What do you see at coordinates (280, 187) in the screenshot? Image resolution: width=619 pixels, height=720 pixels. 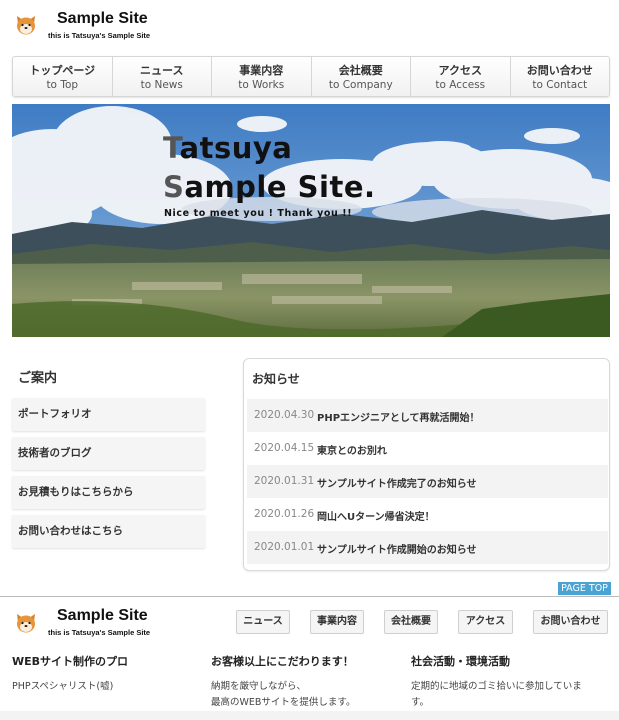 I see `hero-title-rest-2: ample Site.` at bounding box center [280, 187].